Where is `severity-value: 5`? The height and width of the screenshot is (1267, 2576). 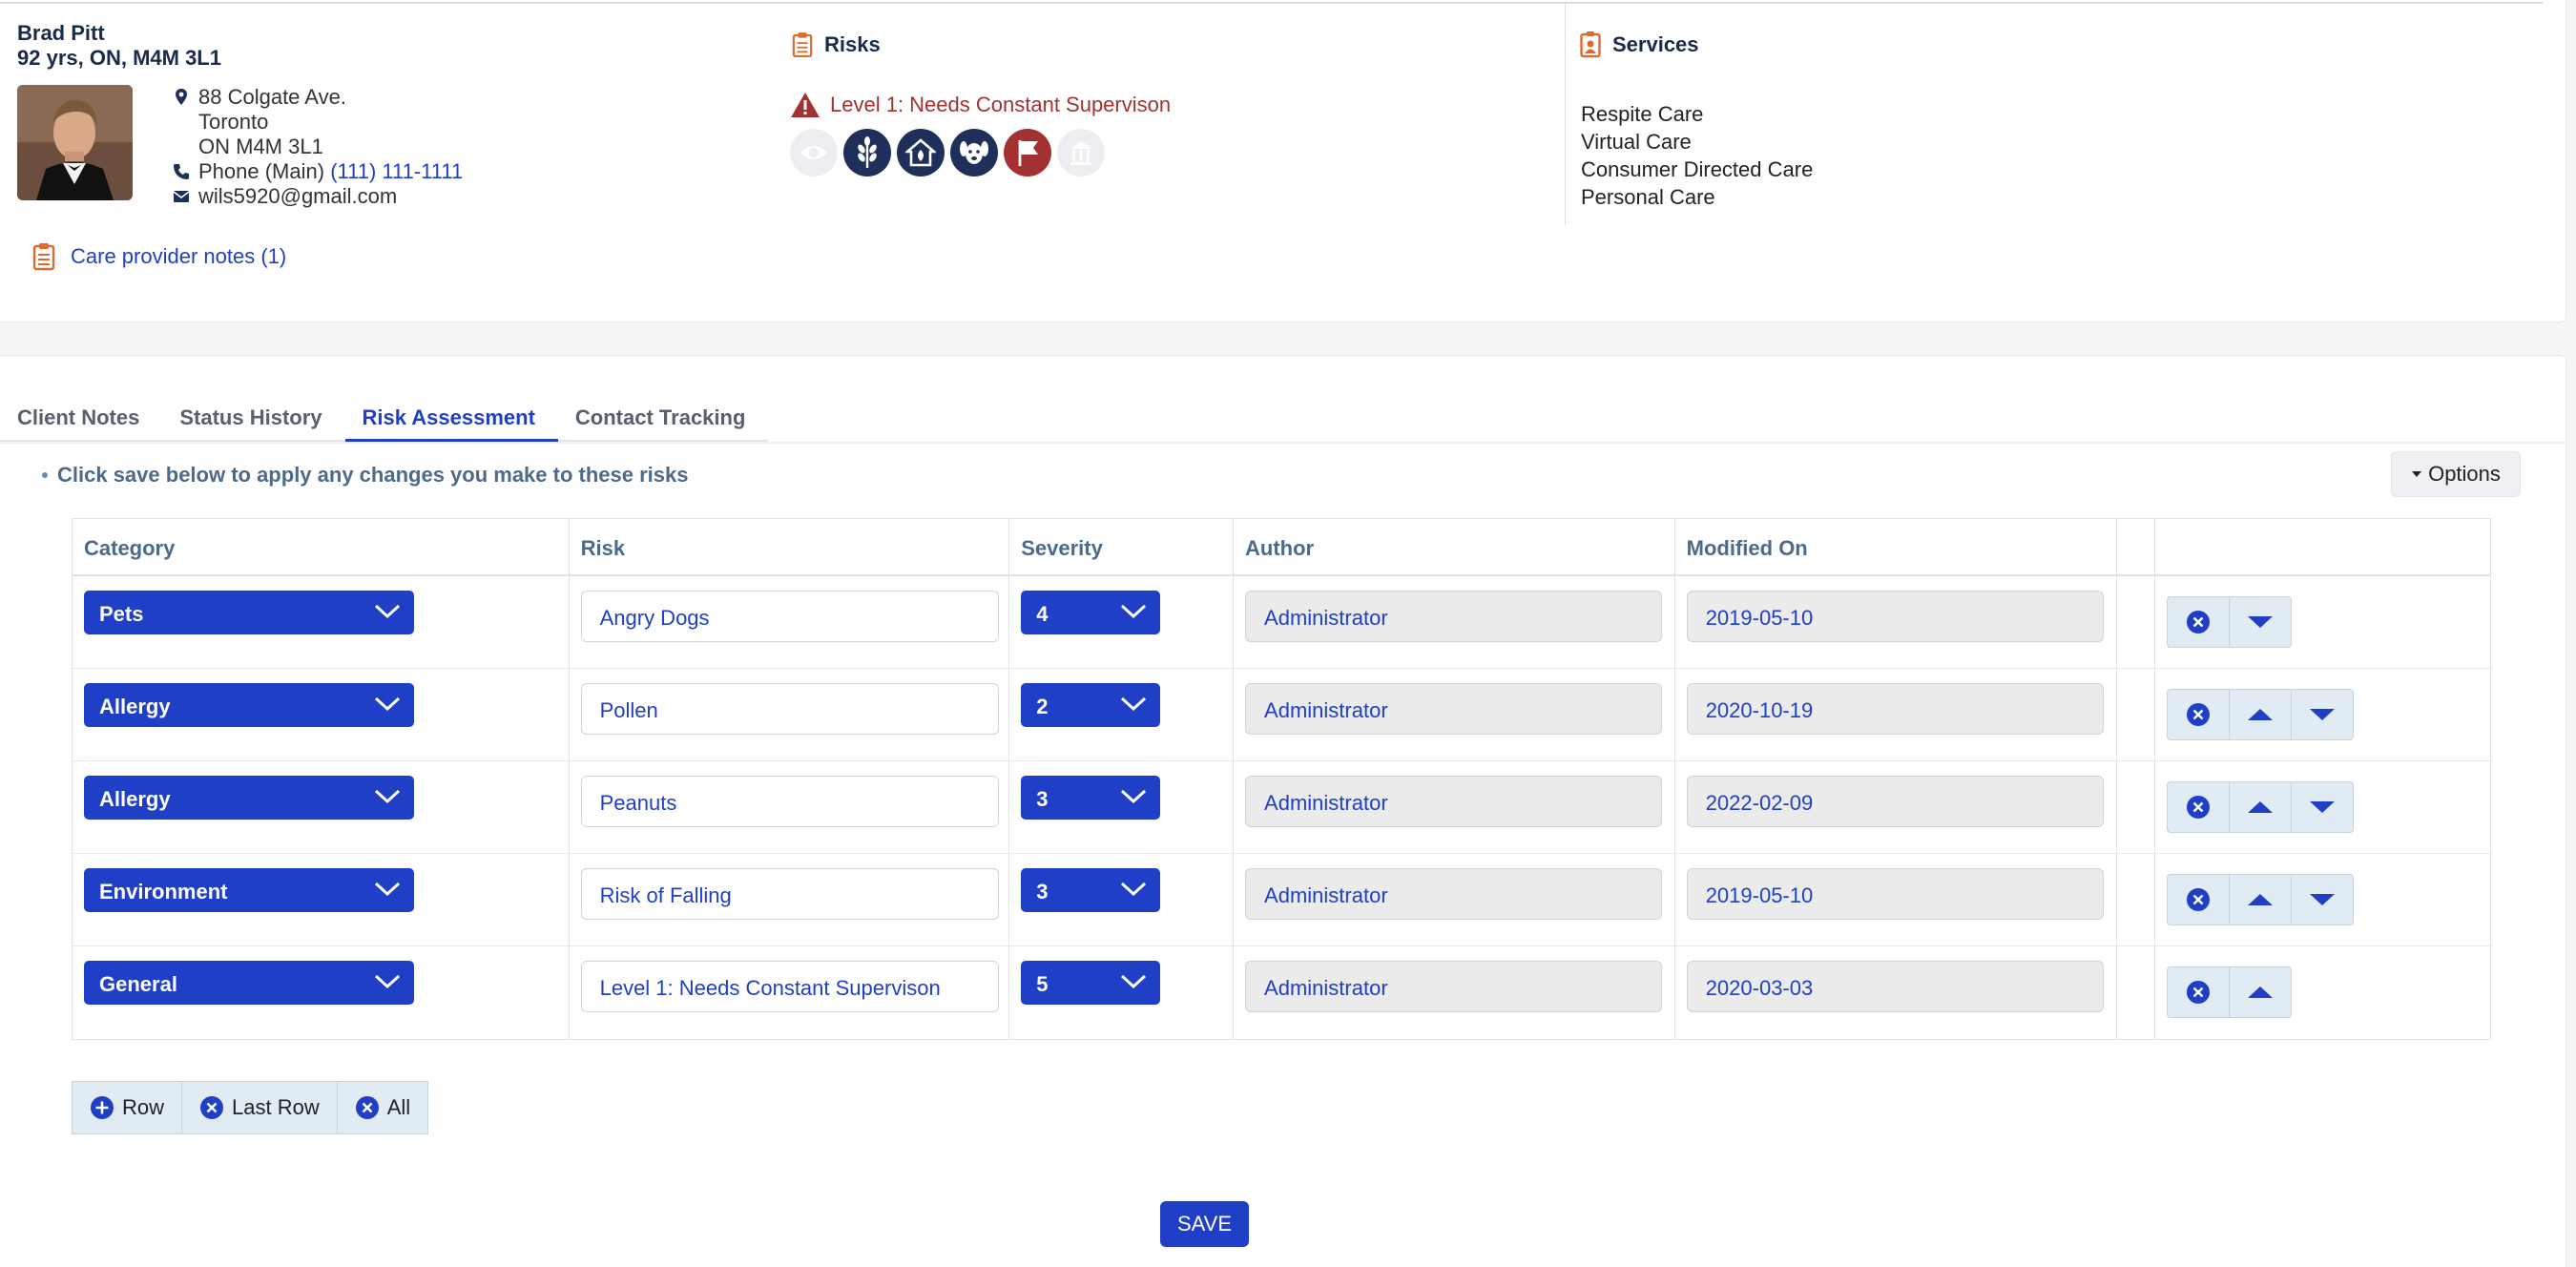 severity-value: 5 is located at coordinates (1042, 984).